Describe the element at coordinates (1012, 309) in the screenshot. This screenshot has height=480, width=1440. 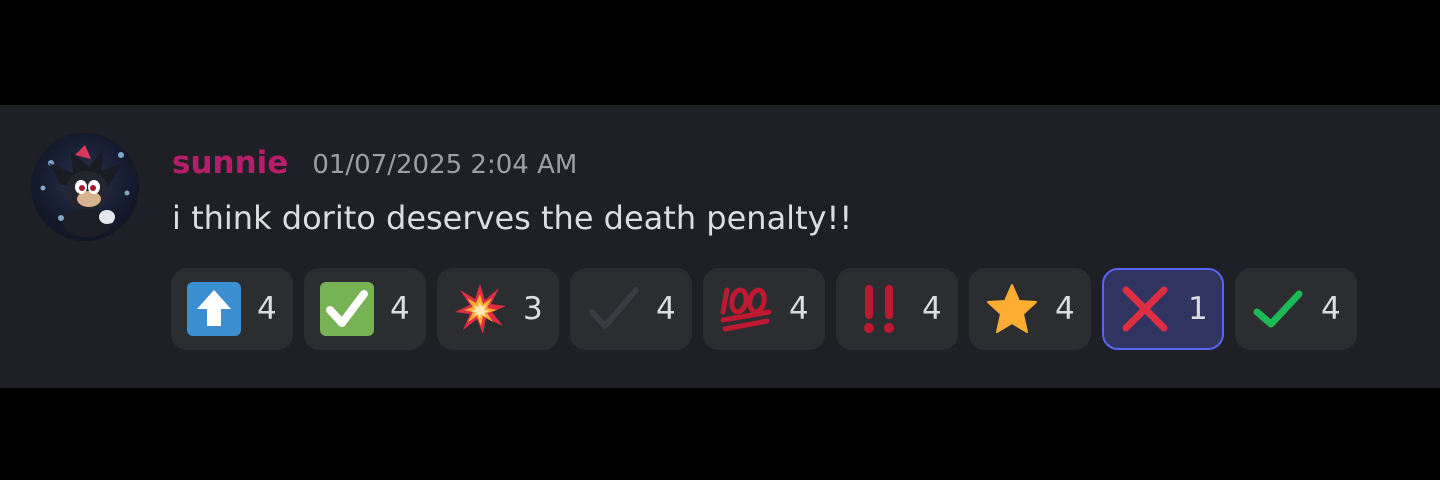
I see `star-icon` at that location.